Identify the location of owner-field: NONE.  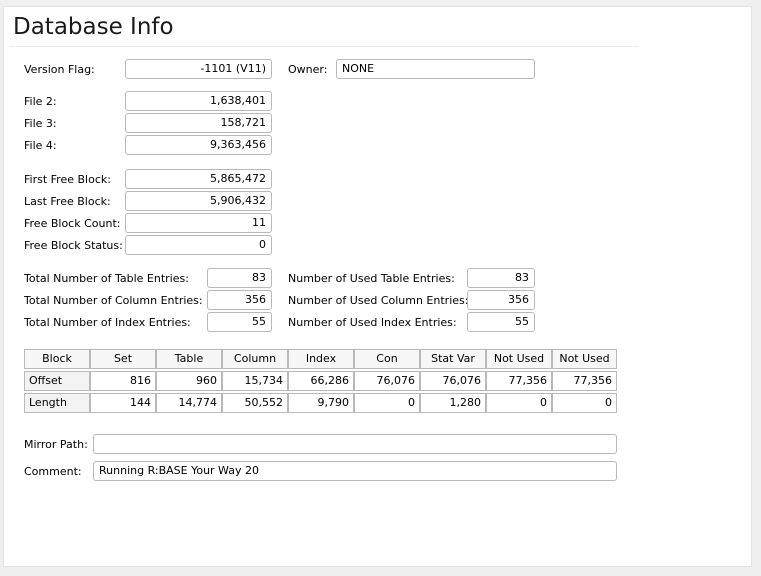
(435, 69).